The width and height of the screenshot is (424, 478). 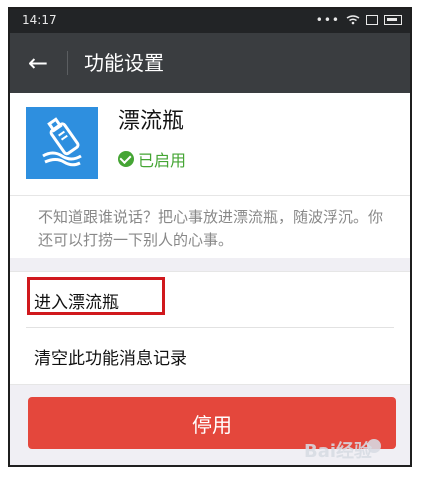 I want to click on check-circle-icon, so click(x=126, y=159).